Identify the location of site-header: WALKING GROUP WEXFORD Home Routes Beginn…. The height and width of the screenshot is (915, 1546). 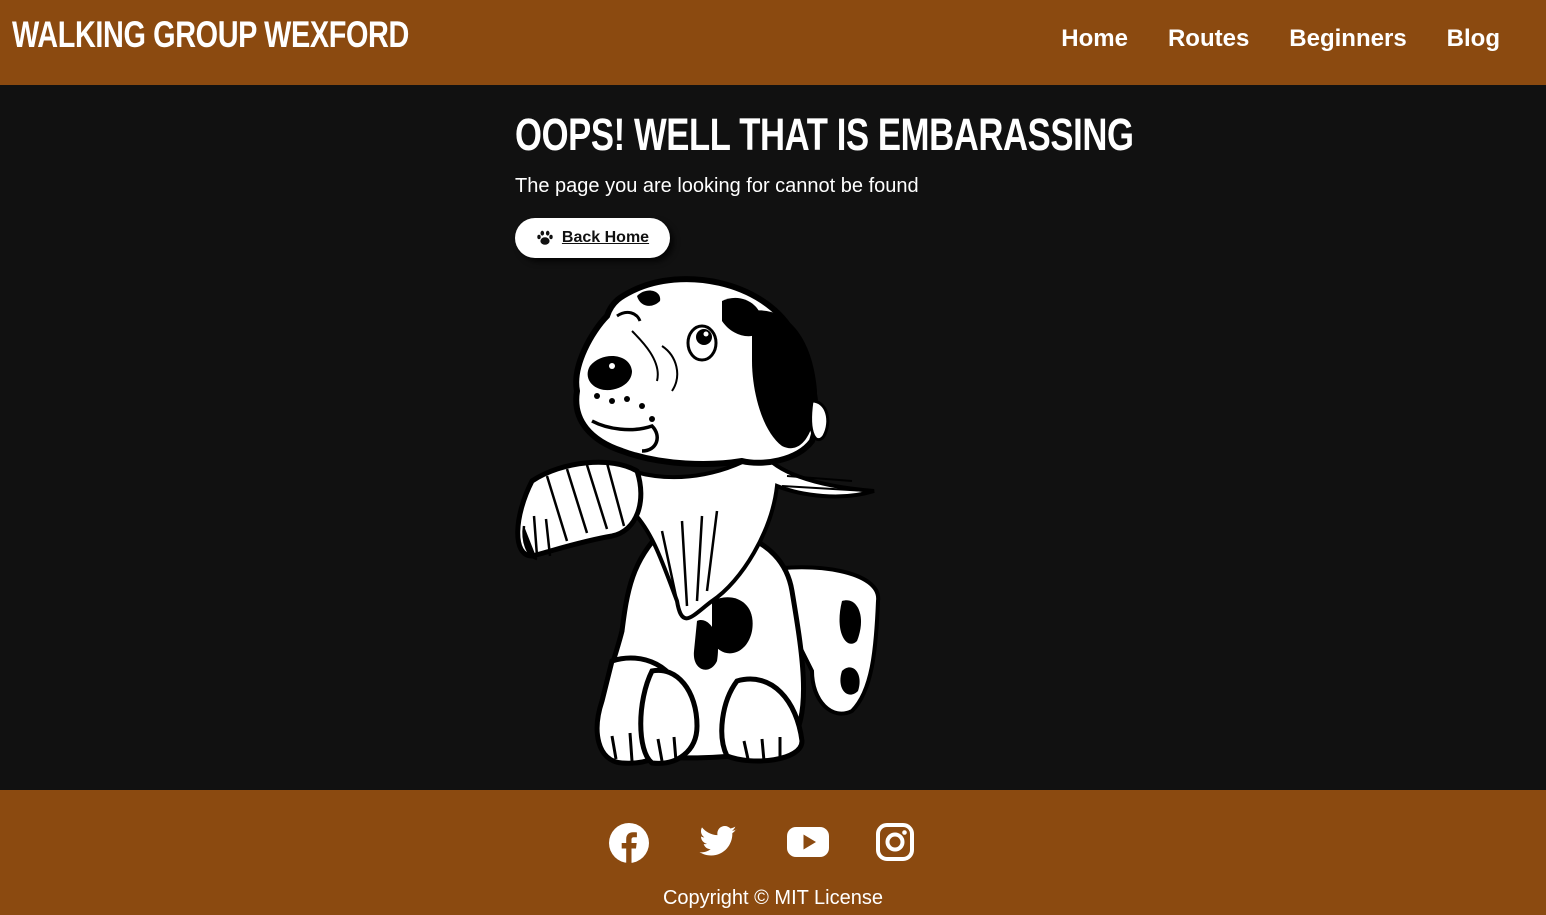
(773, 42).